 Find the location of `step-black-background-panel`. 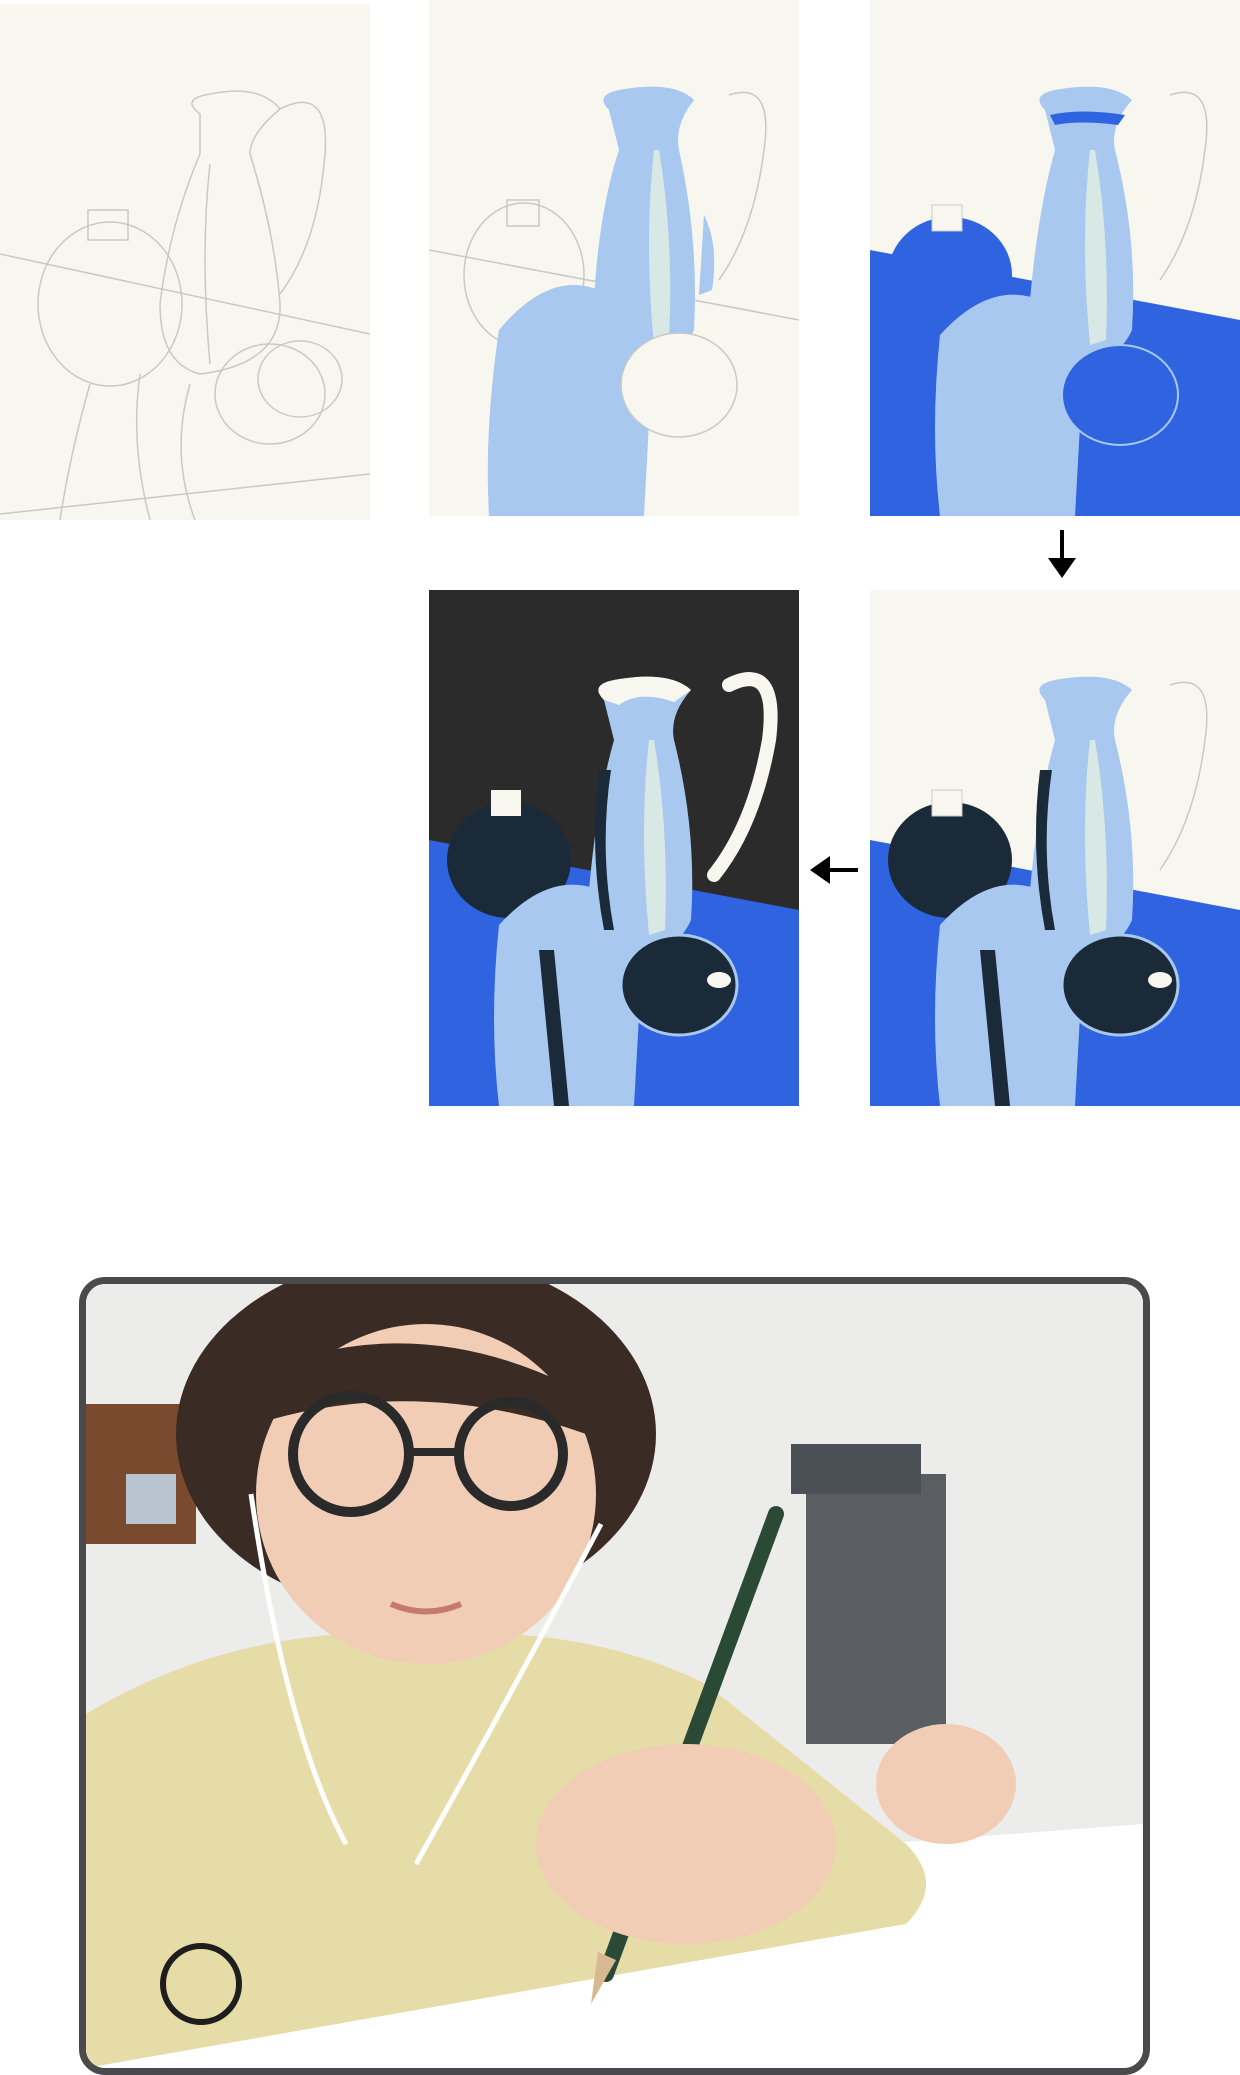

step-black-background-panel is located at coordinates (614, 848).